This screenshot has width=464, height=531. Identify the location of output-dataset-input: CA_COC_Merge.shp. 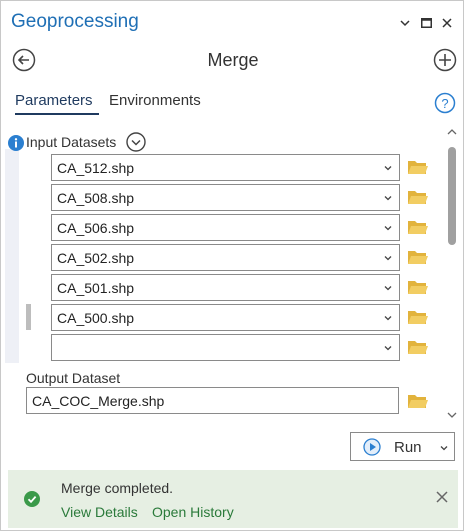
(212, 400).